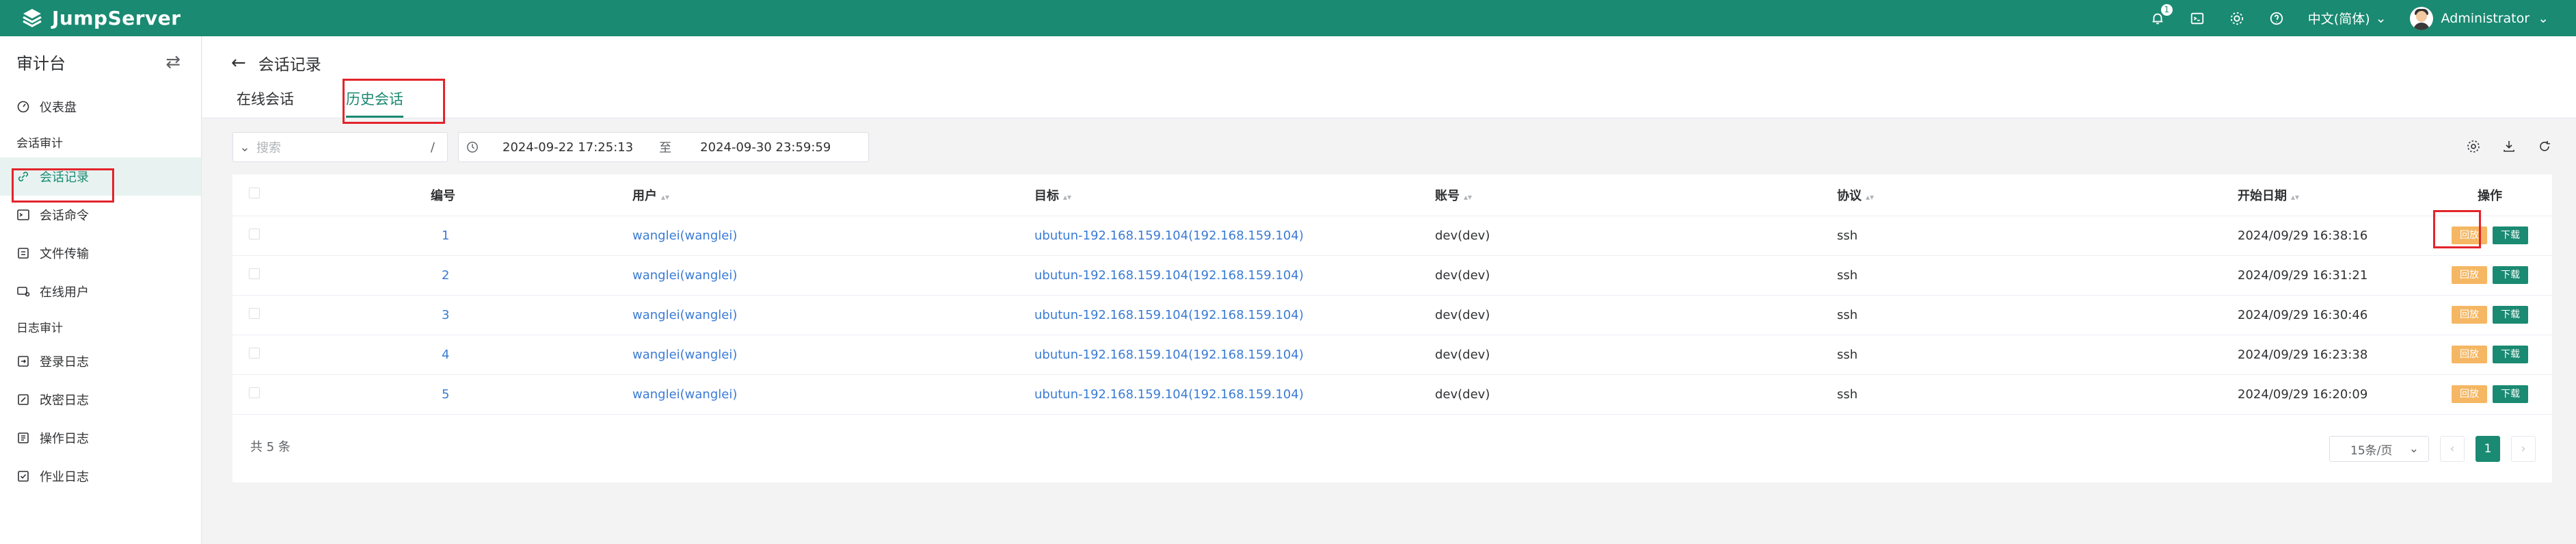 The height and width of the screenshot is (544, 2576). I want to click on sidebar-item-login-log: 登录日志, so click(100, 361).